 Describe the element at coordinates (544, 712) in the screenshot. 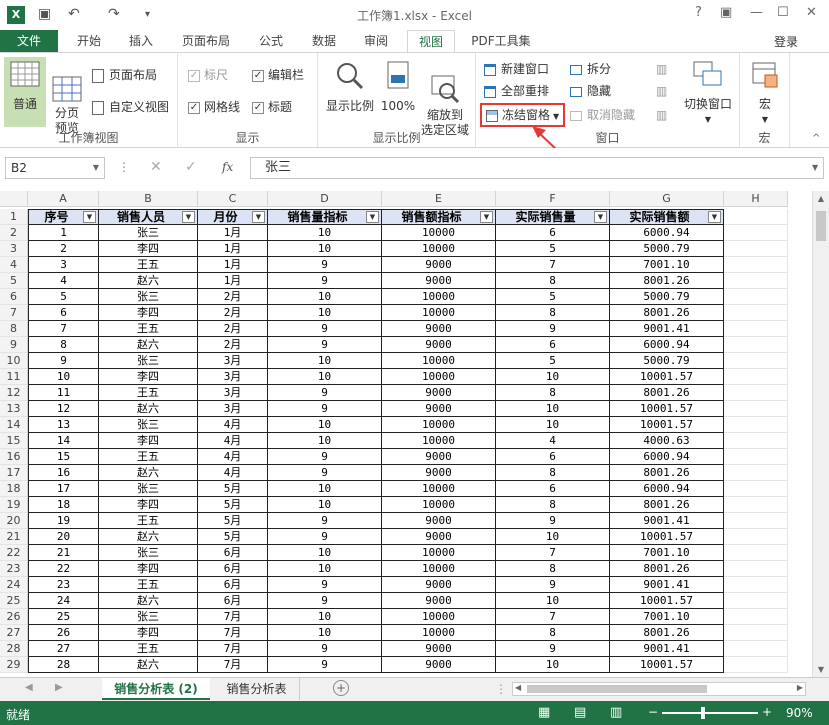

I see `normal-view-icon: ▦` at that location.